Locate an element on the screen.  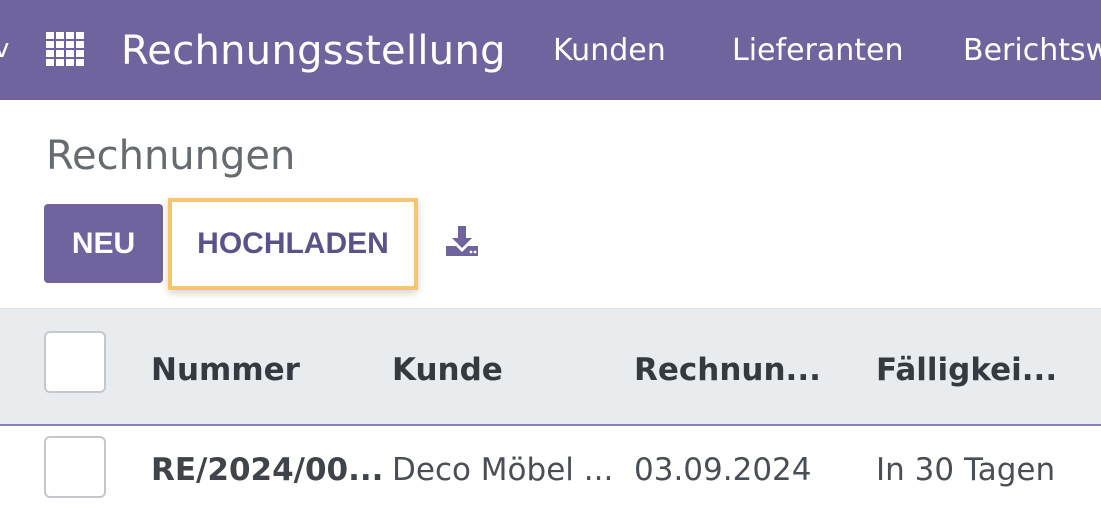
nav-item-berichtswesen: Berichtsw is located at coordinates (1032, 50).